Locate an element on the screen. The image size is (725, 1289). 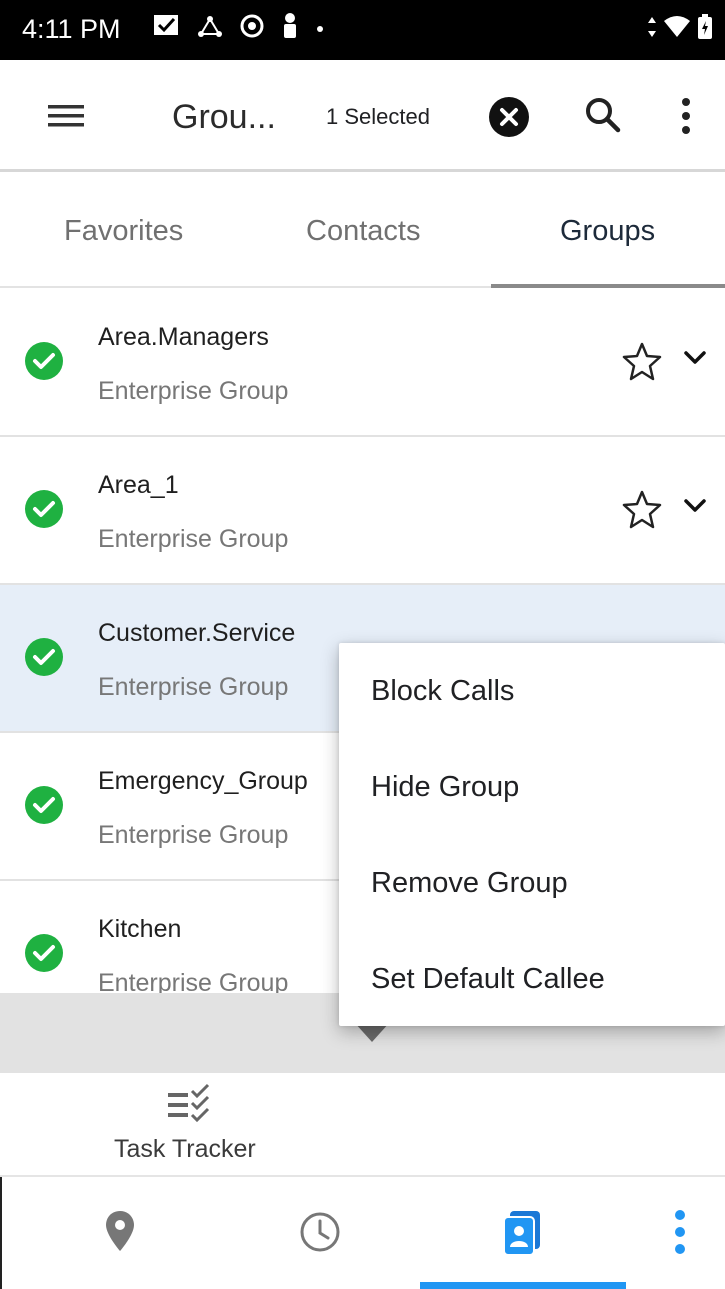
wifi-icon is located at coordinates (677, 26).